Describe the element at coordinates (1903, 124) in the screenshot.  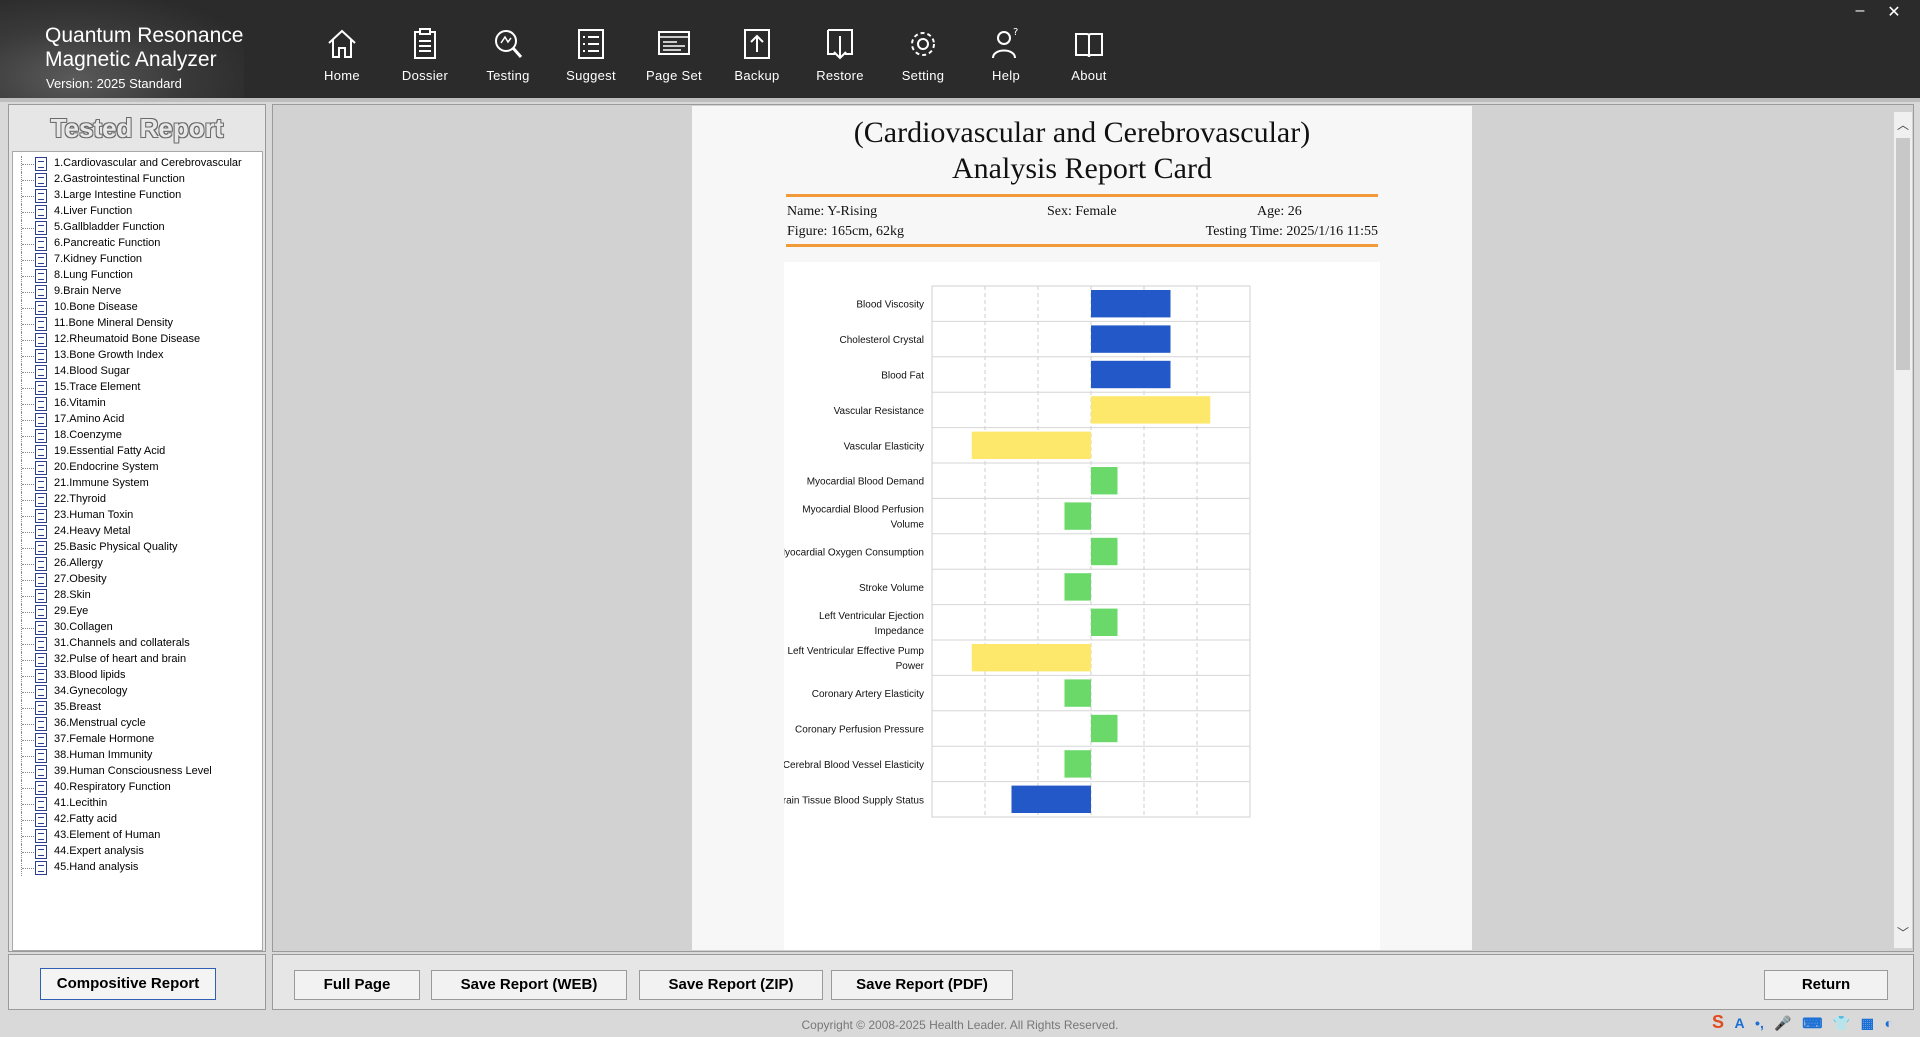
I see `scroll-up-icon: ︿` at that location.